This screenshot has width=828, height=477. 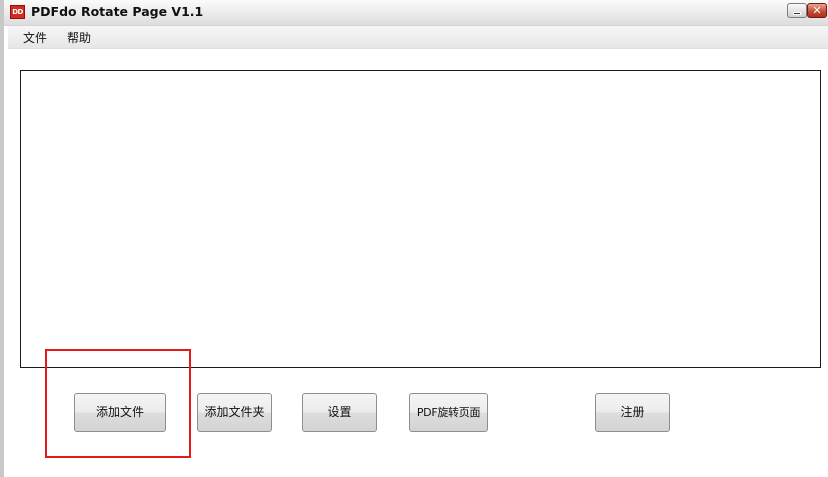 What do you see at coordinates (797, 13) in the screenshot?
I see `minimize-icon` at bounding box center [797, 13].